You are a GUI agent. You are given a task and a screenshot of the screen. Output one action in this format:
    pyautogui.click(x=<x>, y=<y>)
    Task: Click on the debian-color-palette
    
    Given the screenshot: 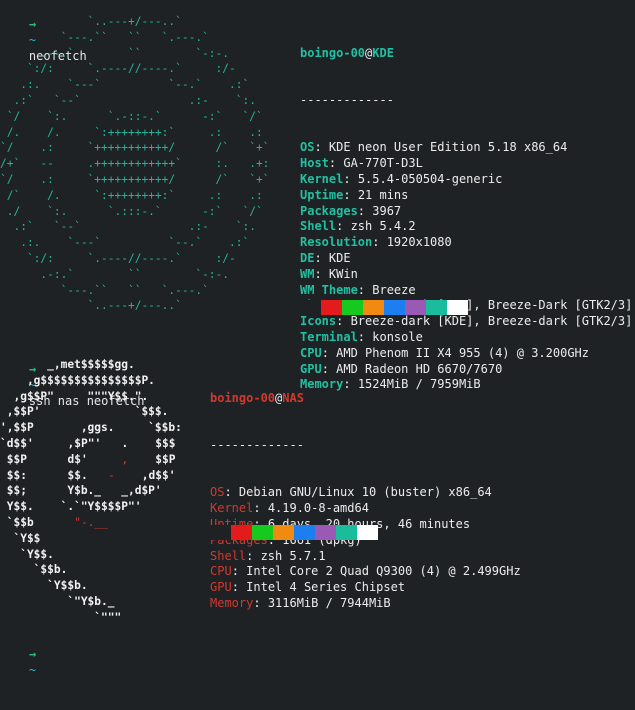 What is the action you would take?
    pyautogui.click(x=294, y=532)
    